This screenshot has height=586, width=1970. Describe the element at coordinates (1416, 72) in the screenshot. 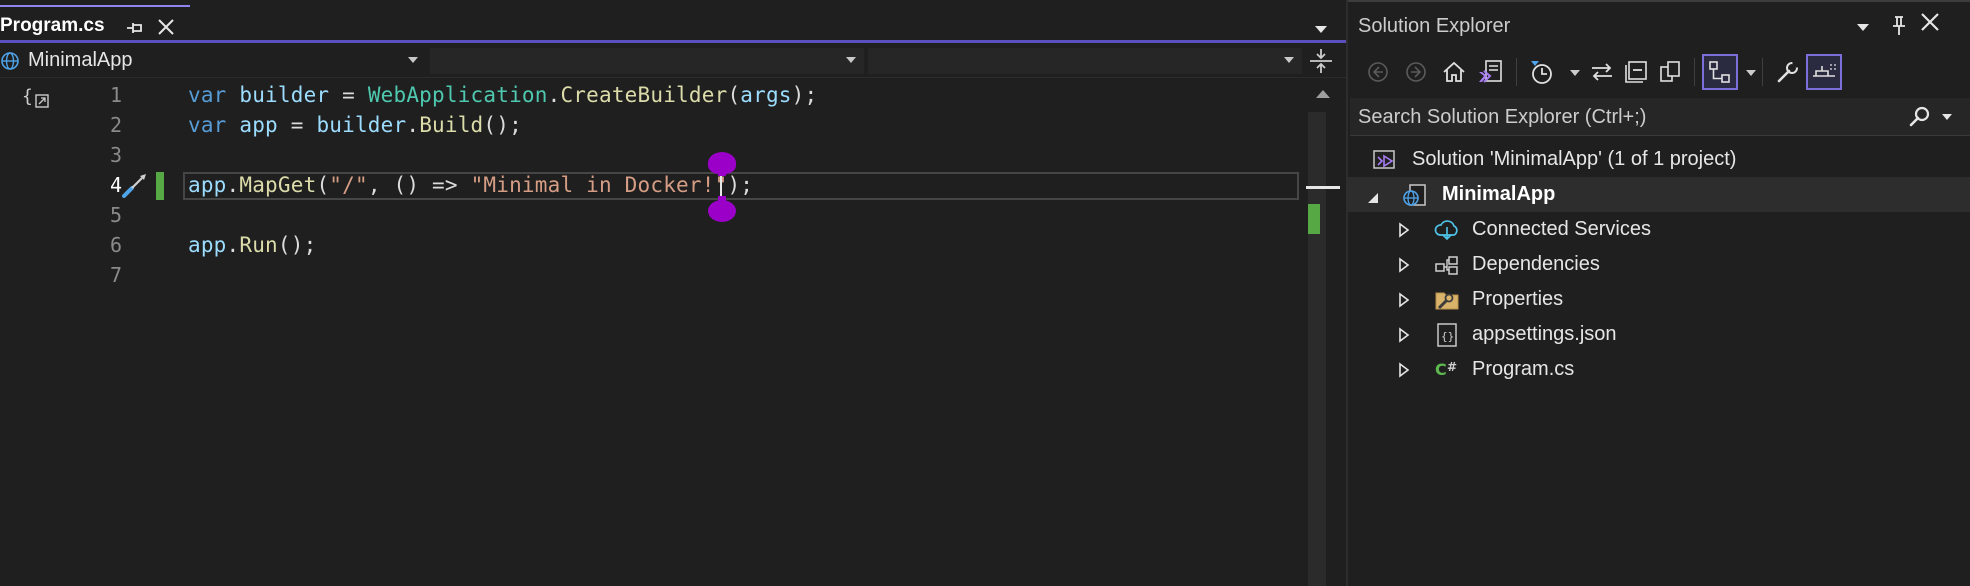

I see `forward-icon` at that location.